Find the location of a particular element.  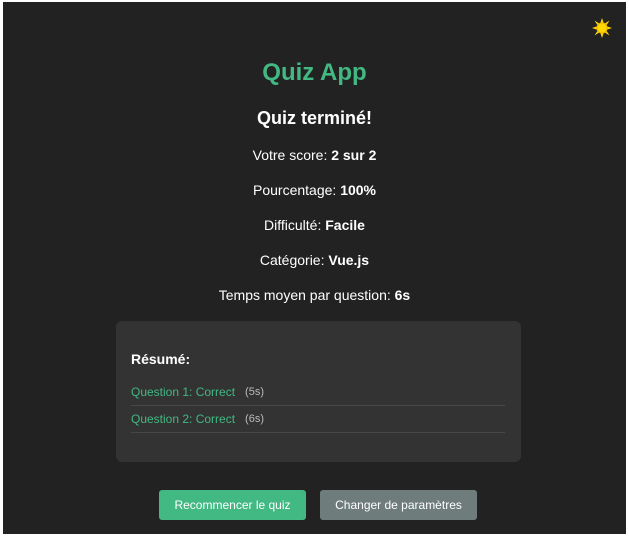

difficulty-value: Facile is located at coordinates (345, 225).